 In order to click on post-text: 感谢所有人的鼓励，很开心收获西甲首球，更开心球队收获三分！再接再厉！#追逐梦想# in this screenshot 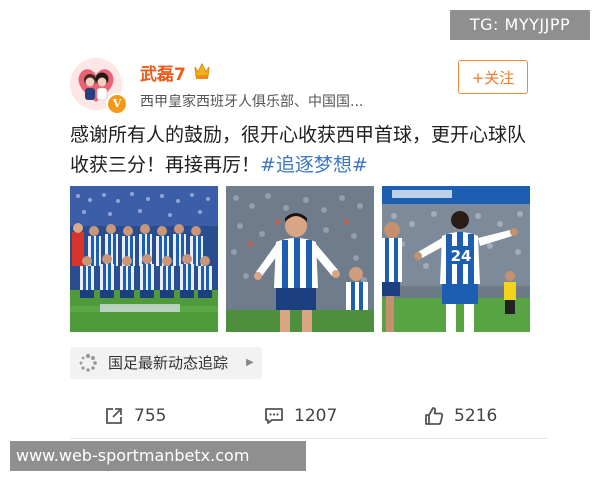, I will do `click(305, 150)`.